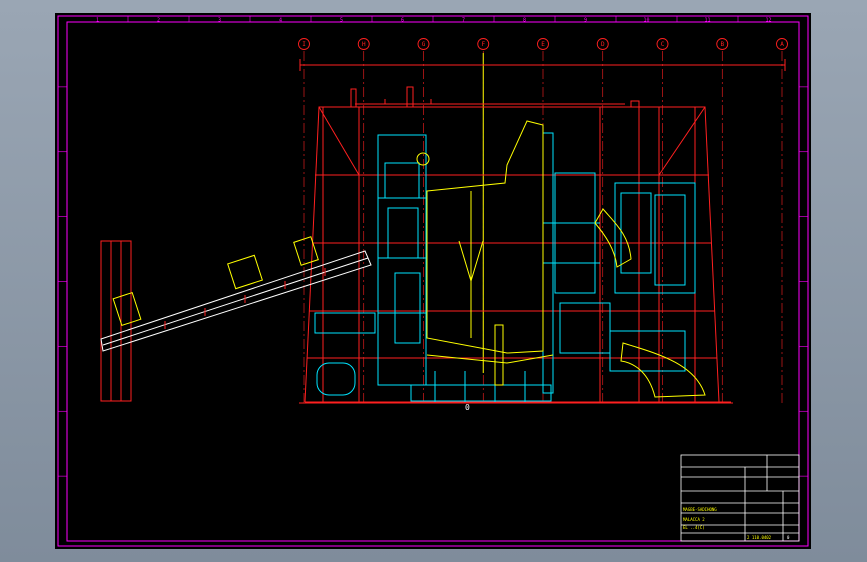 The width and height of the screenshot is (867, 562). I want to click on column-axis-label: C, so click(663, 44).